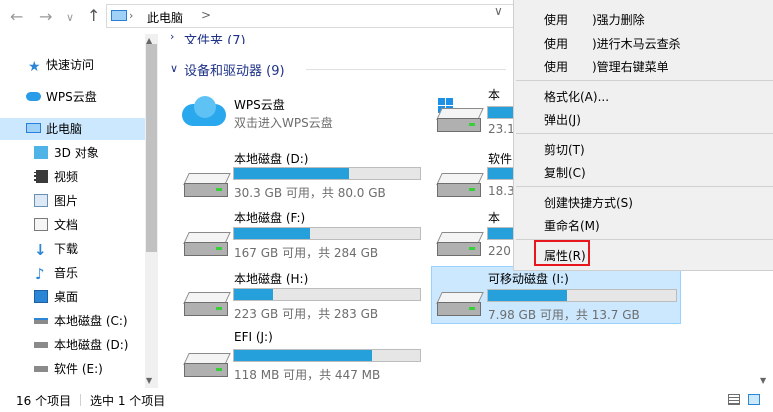 This screenshot has width=773, height=412. What do you see at coordinates (41, 296) in the screenshot?
I see `desktop-icon` at bounding box center [41, 296].